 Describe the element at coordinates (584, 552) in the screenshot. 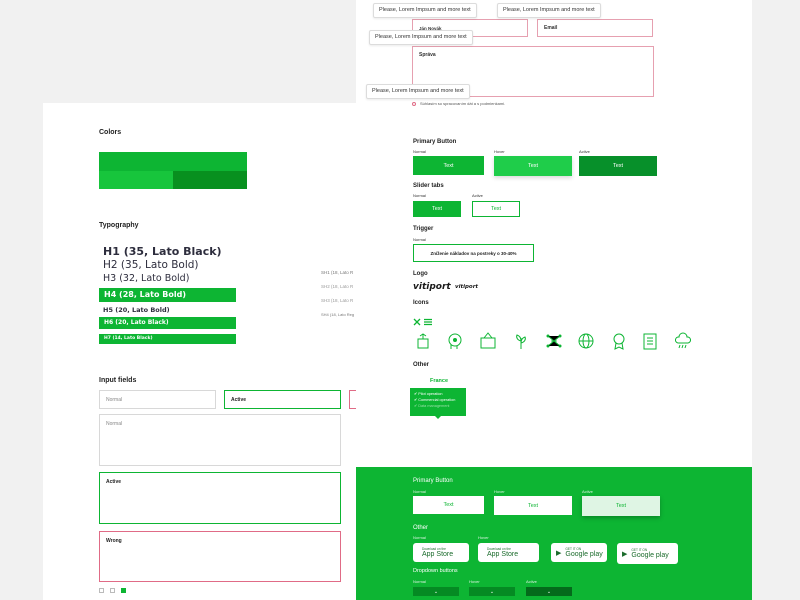

I see `googleplay-text: GET IT ON Google play` at that location.